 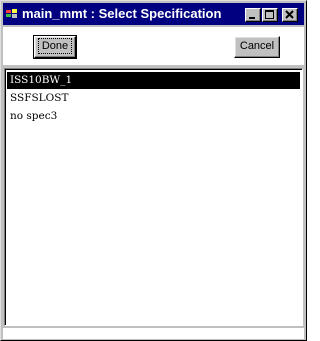 I want to click on cancel-button-label: Cancel, so click(x=257, y=46).